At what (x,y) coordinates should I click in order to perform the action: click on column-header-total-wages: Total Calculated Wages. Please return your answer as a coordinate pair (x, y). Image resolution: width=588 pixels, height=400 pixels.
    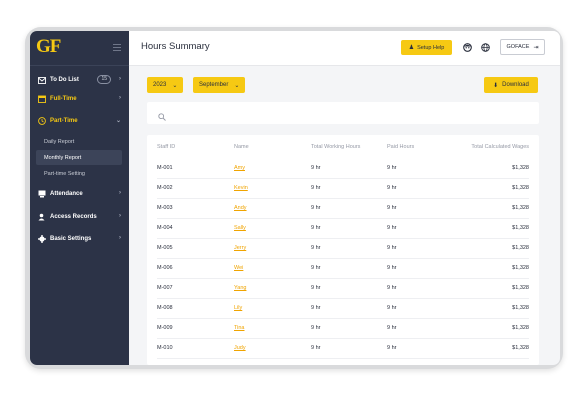
    Looking at the image, I should click on (500, 147).